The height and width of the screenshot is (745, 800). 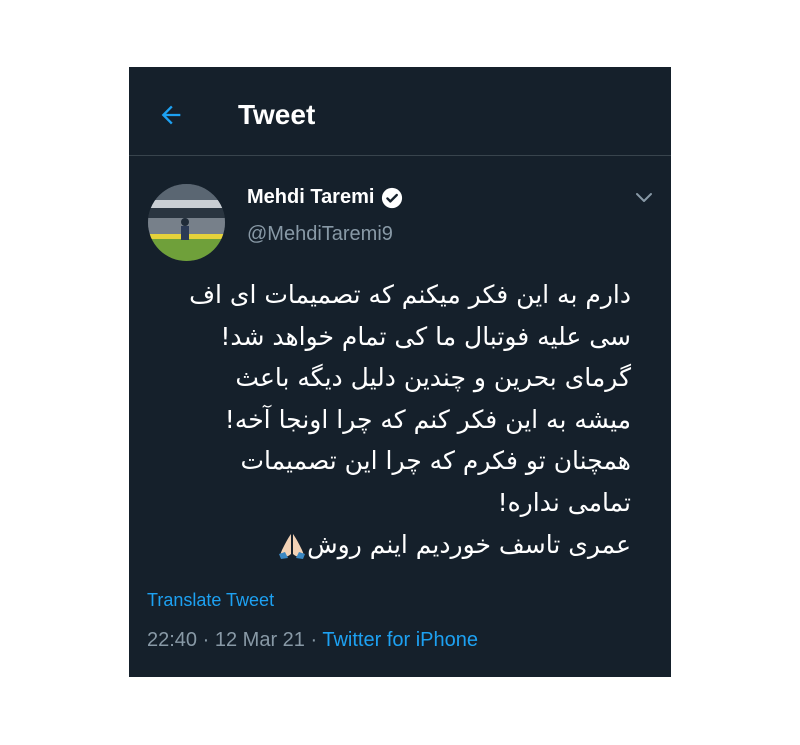 What do you see at coordinates (400, 111) in the screenshot?
I see `tweet-header: Tweet` at bounding box center [400, 111].